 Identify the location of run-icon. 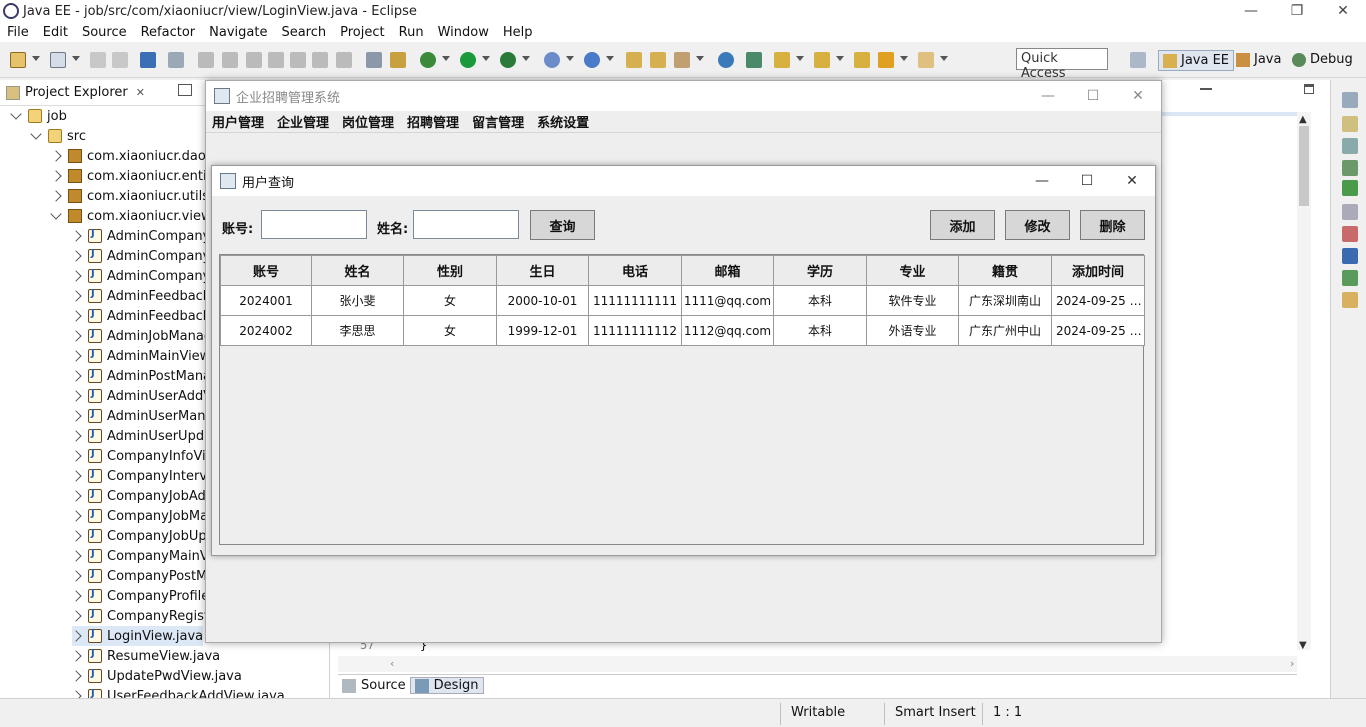
(468, 60).